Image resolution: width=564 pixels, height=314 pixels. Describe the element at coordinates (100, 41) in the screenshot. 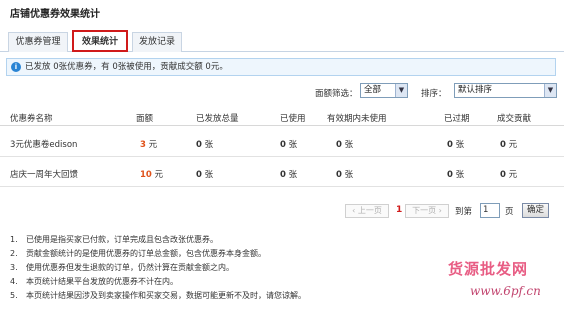

I see `tab-effect-statistics: 效果统计` at that location.